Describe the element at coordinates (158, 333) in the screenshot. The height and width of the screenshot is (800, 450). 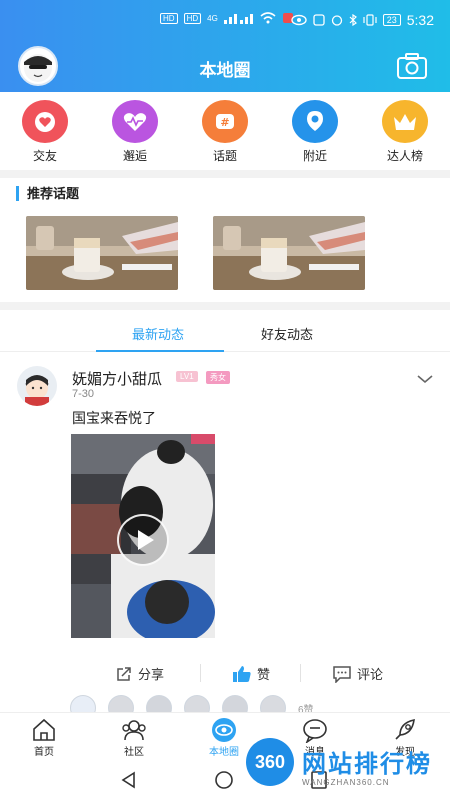
I see `tab-latest: 最新动态` at that location.